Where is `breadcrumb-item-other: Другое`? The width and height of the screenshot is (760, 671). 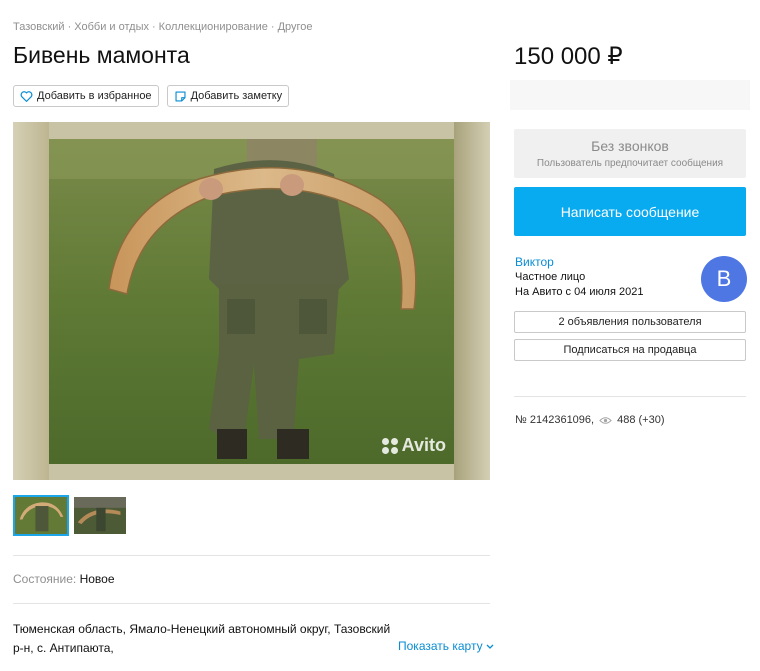
breadcrumb-item-other: Другое is located at coordinates (295, 27).